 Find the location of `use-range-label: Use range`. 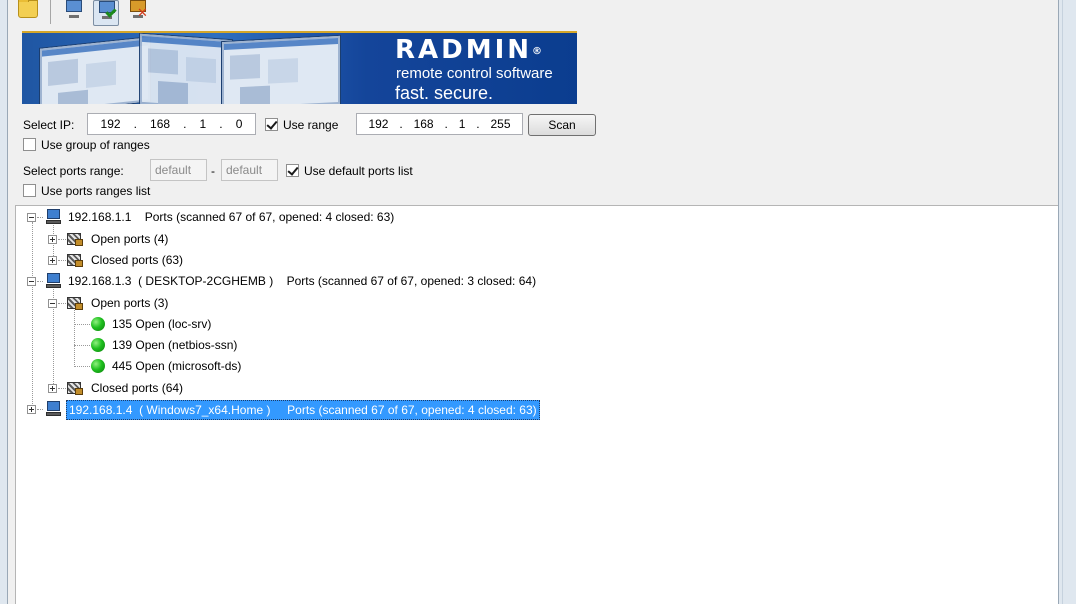

use-range-label: Use range is located at coordinates (311, 125).